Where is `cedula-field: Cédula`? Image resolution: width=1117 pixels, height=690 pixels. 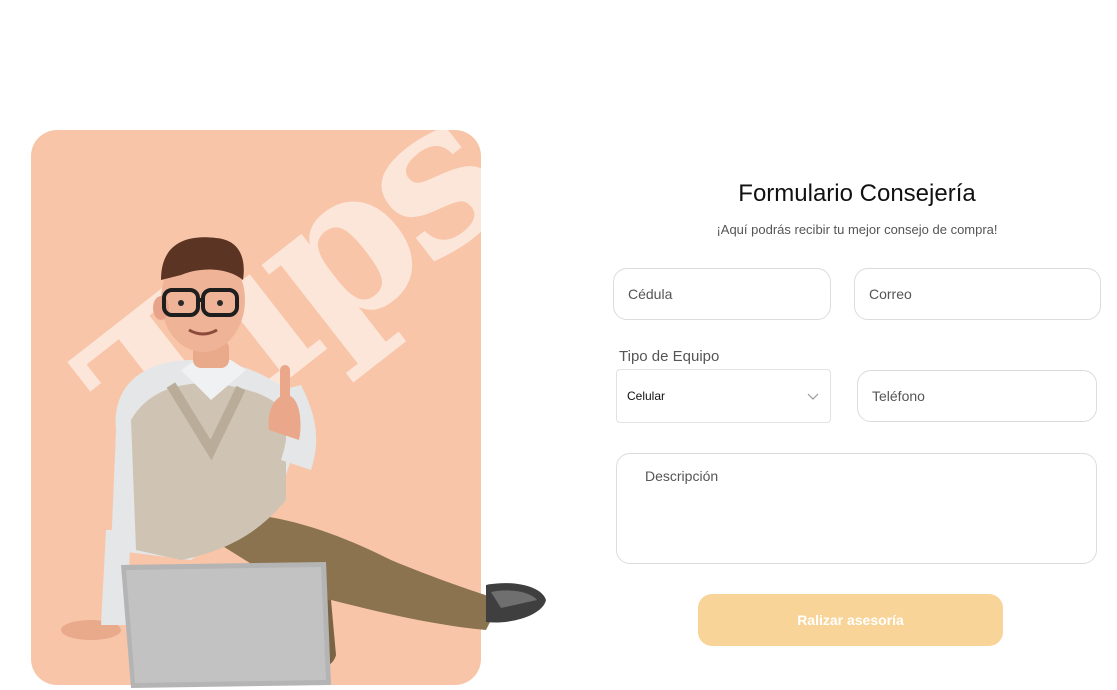
cedula-field: Cédula is located at coordinates (722, 294).